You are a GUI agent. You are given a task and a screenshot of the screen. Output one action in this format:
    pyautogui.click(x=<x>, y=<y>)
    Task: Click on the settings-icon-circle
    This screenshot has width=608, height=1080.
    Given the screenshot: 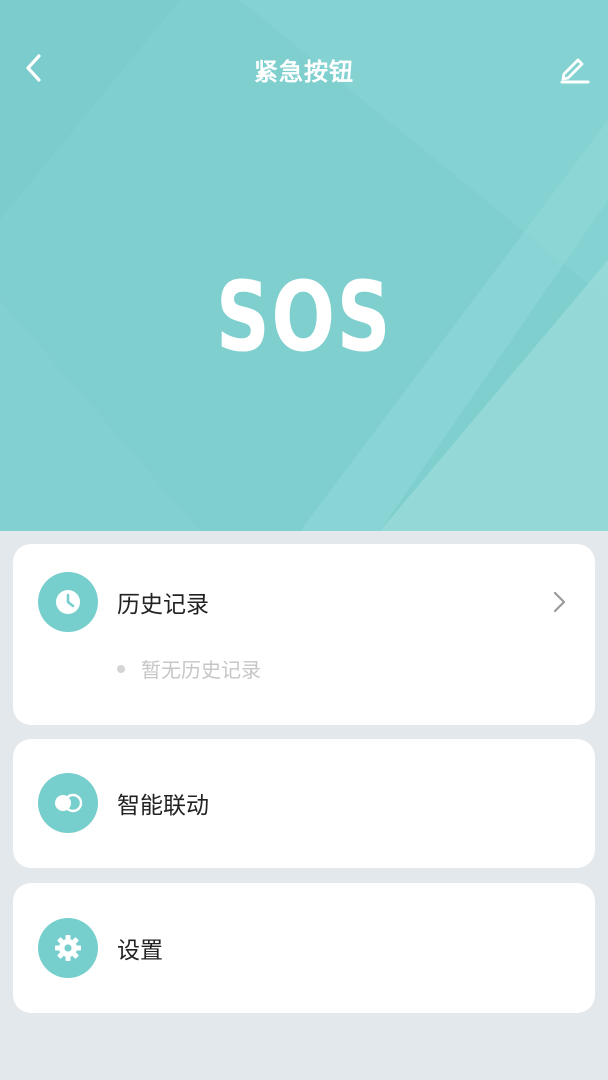 What is the action you would take?
    pyautogui.click(x=68, y=948)
    